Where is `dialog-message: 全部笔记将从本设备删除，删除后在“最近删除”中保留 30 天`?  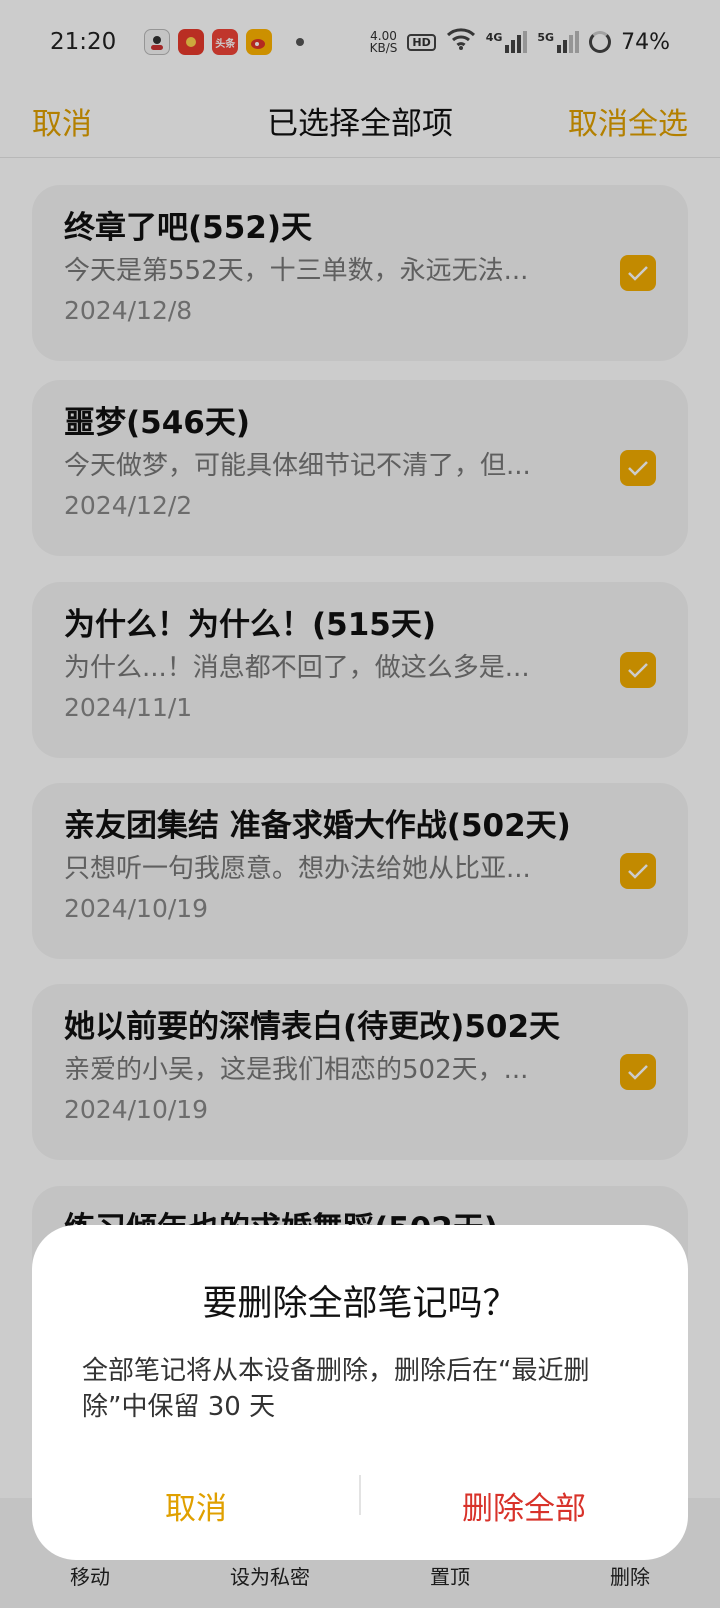 dialog-message: 全部笔记将从本设备删除，删除后在“最近删除”中保留 30 天 is located at coordinates (336, 1389).